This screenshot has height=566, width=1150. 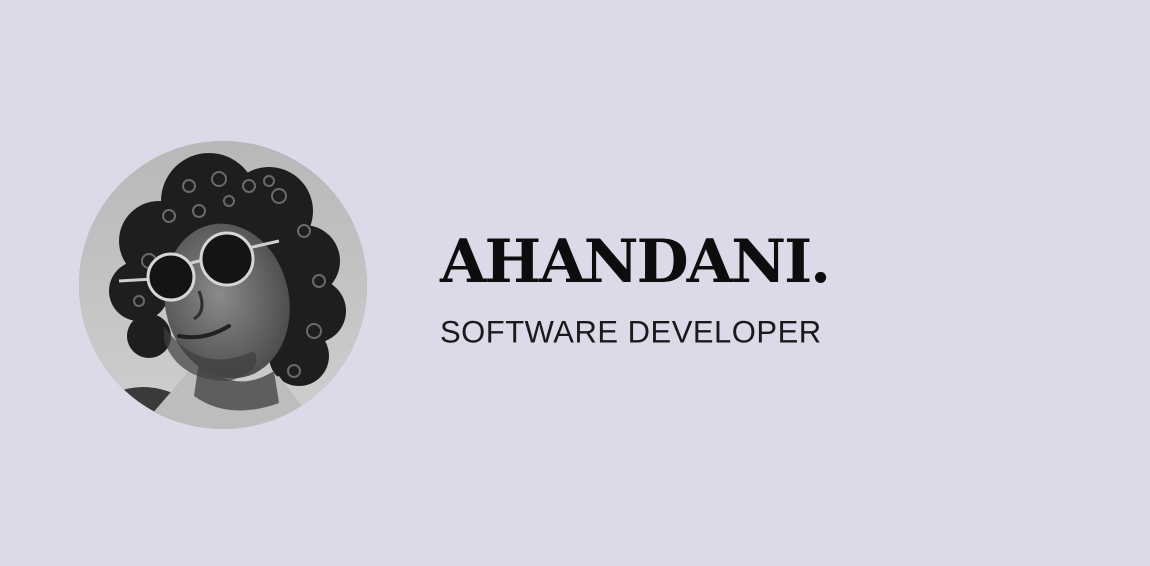 What do you see at coordinates (635, 262) in the screenshot?
I see `hero-name: AHANDANI.` at bounding box center [635, 262].